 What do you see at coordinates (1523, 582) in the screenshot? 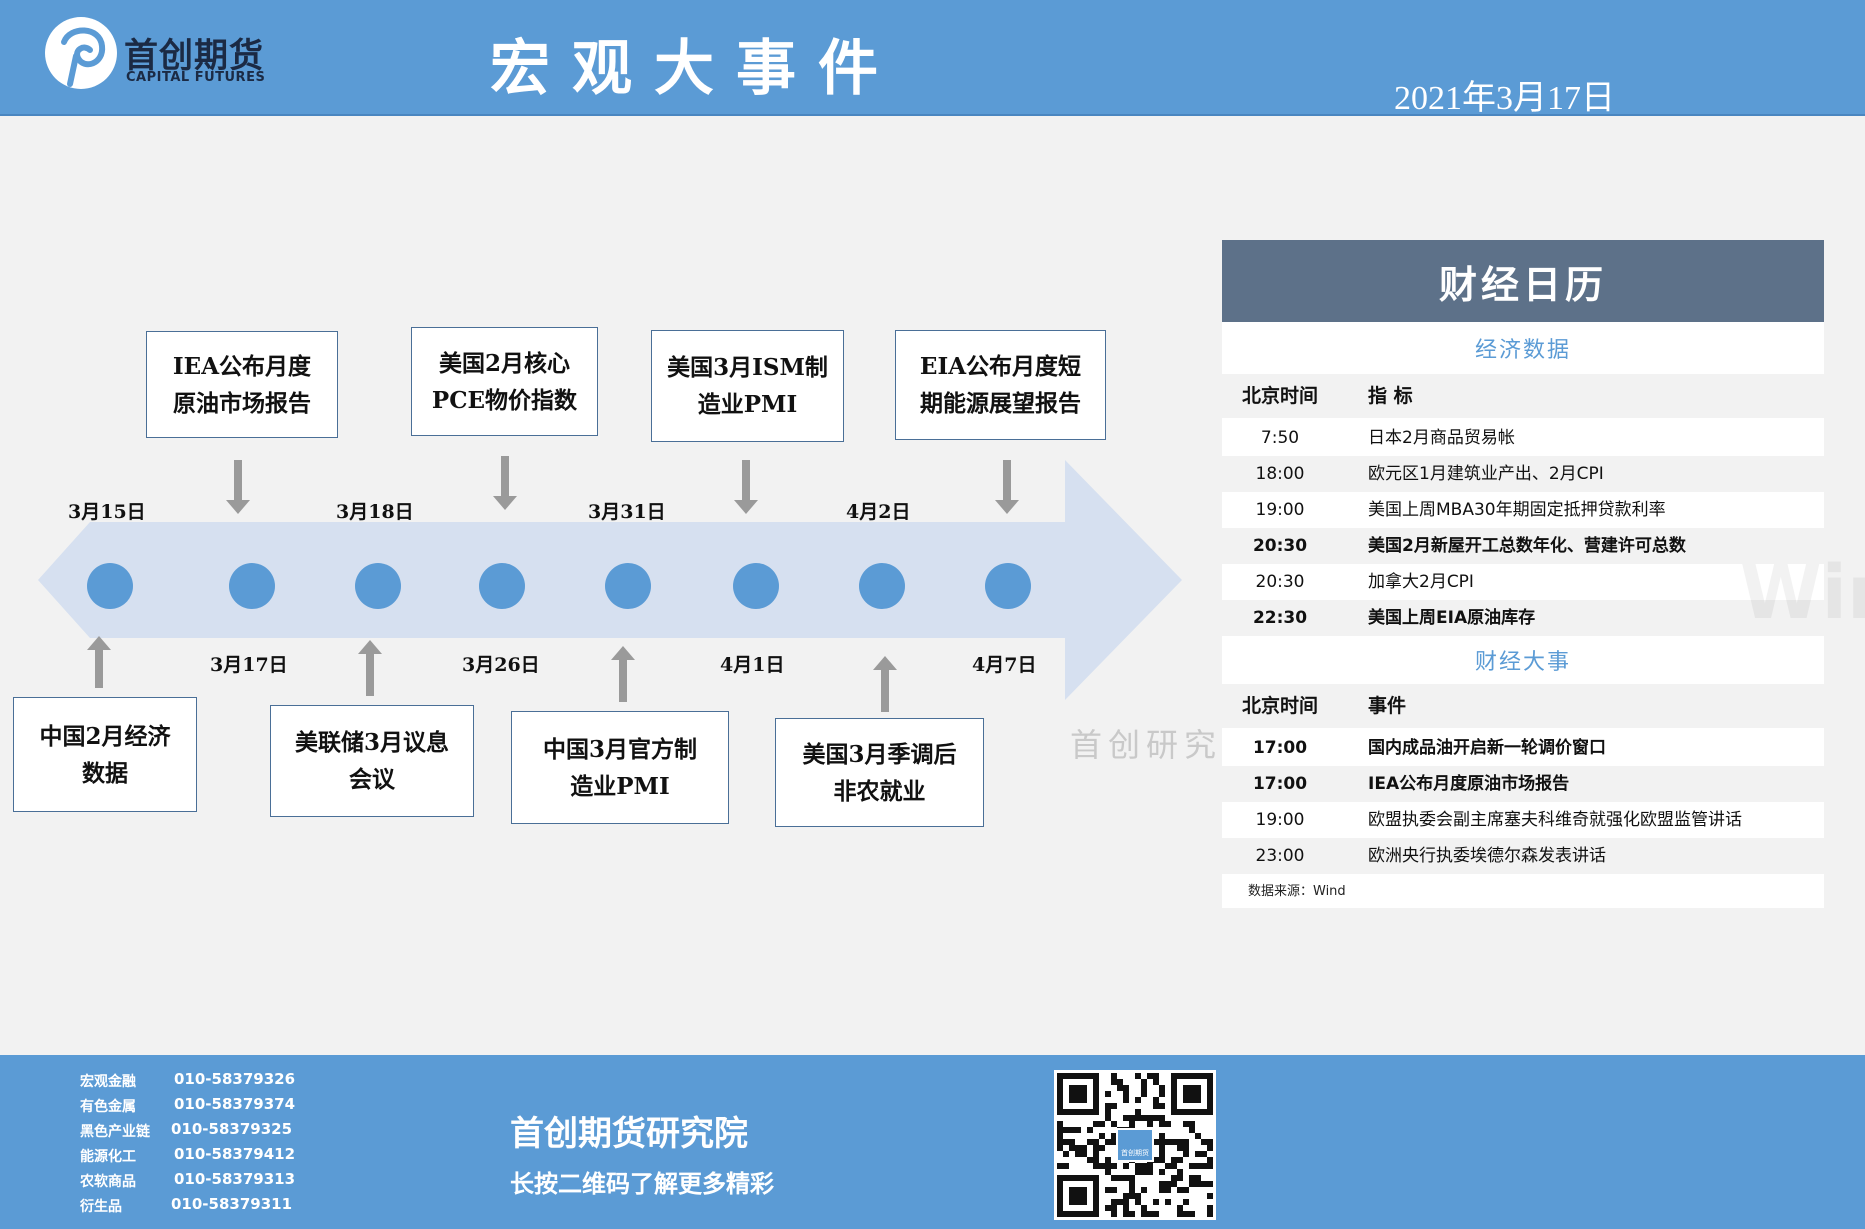
I see `econ-row: 20:30 加拿大2月CPI` at bounding box center [1523, 582].